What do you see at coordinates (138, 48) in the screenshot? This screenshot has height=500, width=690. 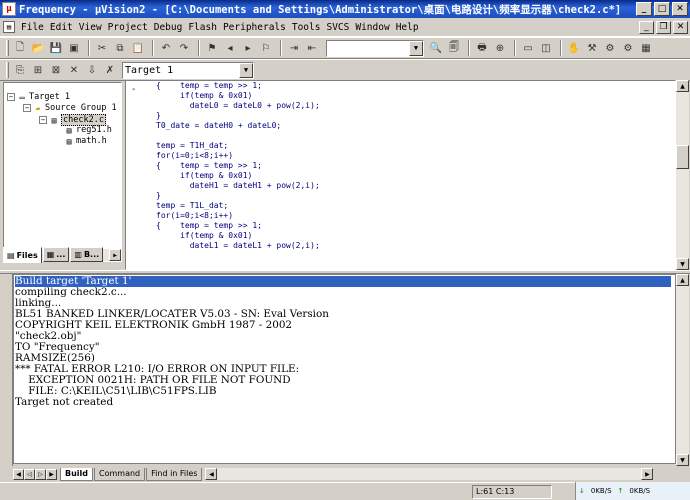 I see `paste-icon: 📋` at bounding box center [138, 48].